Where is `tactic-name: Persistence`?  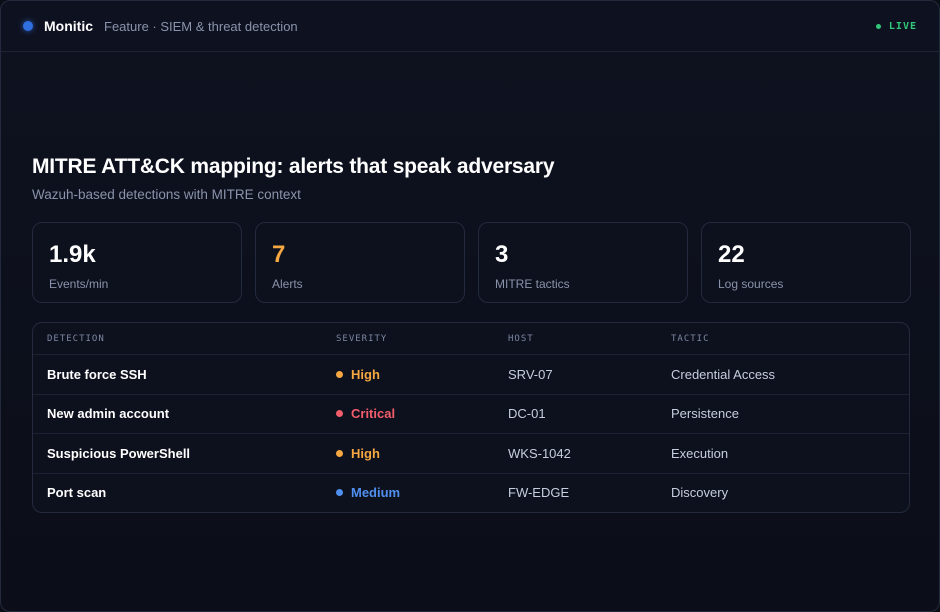 tactic-name: Persistence is located at coordinates (705, 414).